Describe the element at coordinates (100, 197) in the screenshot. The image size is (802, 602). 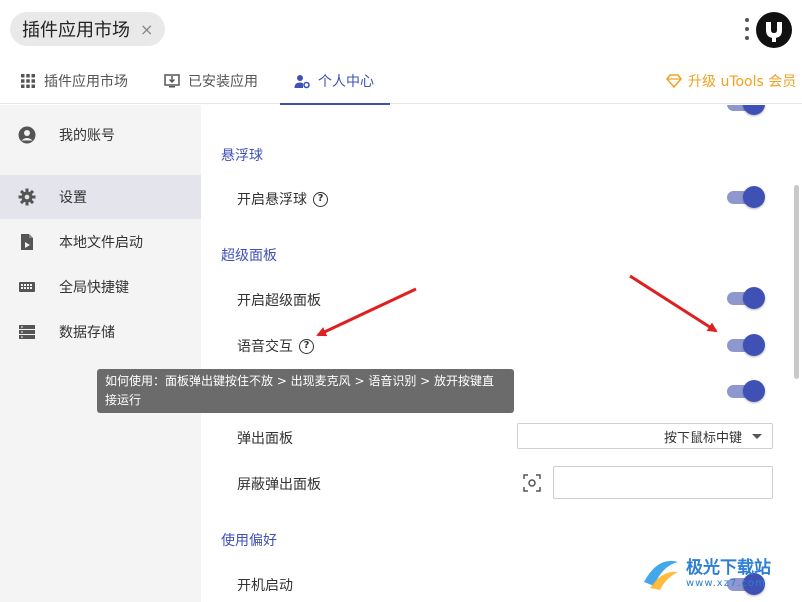
I see `sidebar-item-settings: 设置` at that location.